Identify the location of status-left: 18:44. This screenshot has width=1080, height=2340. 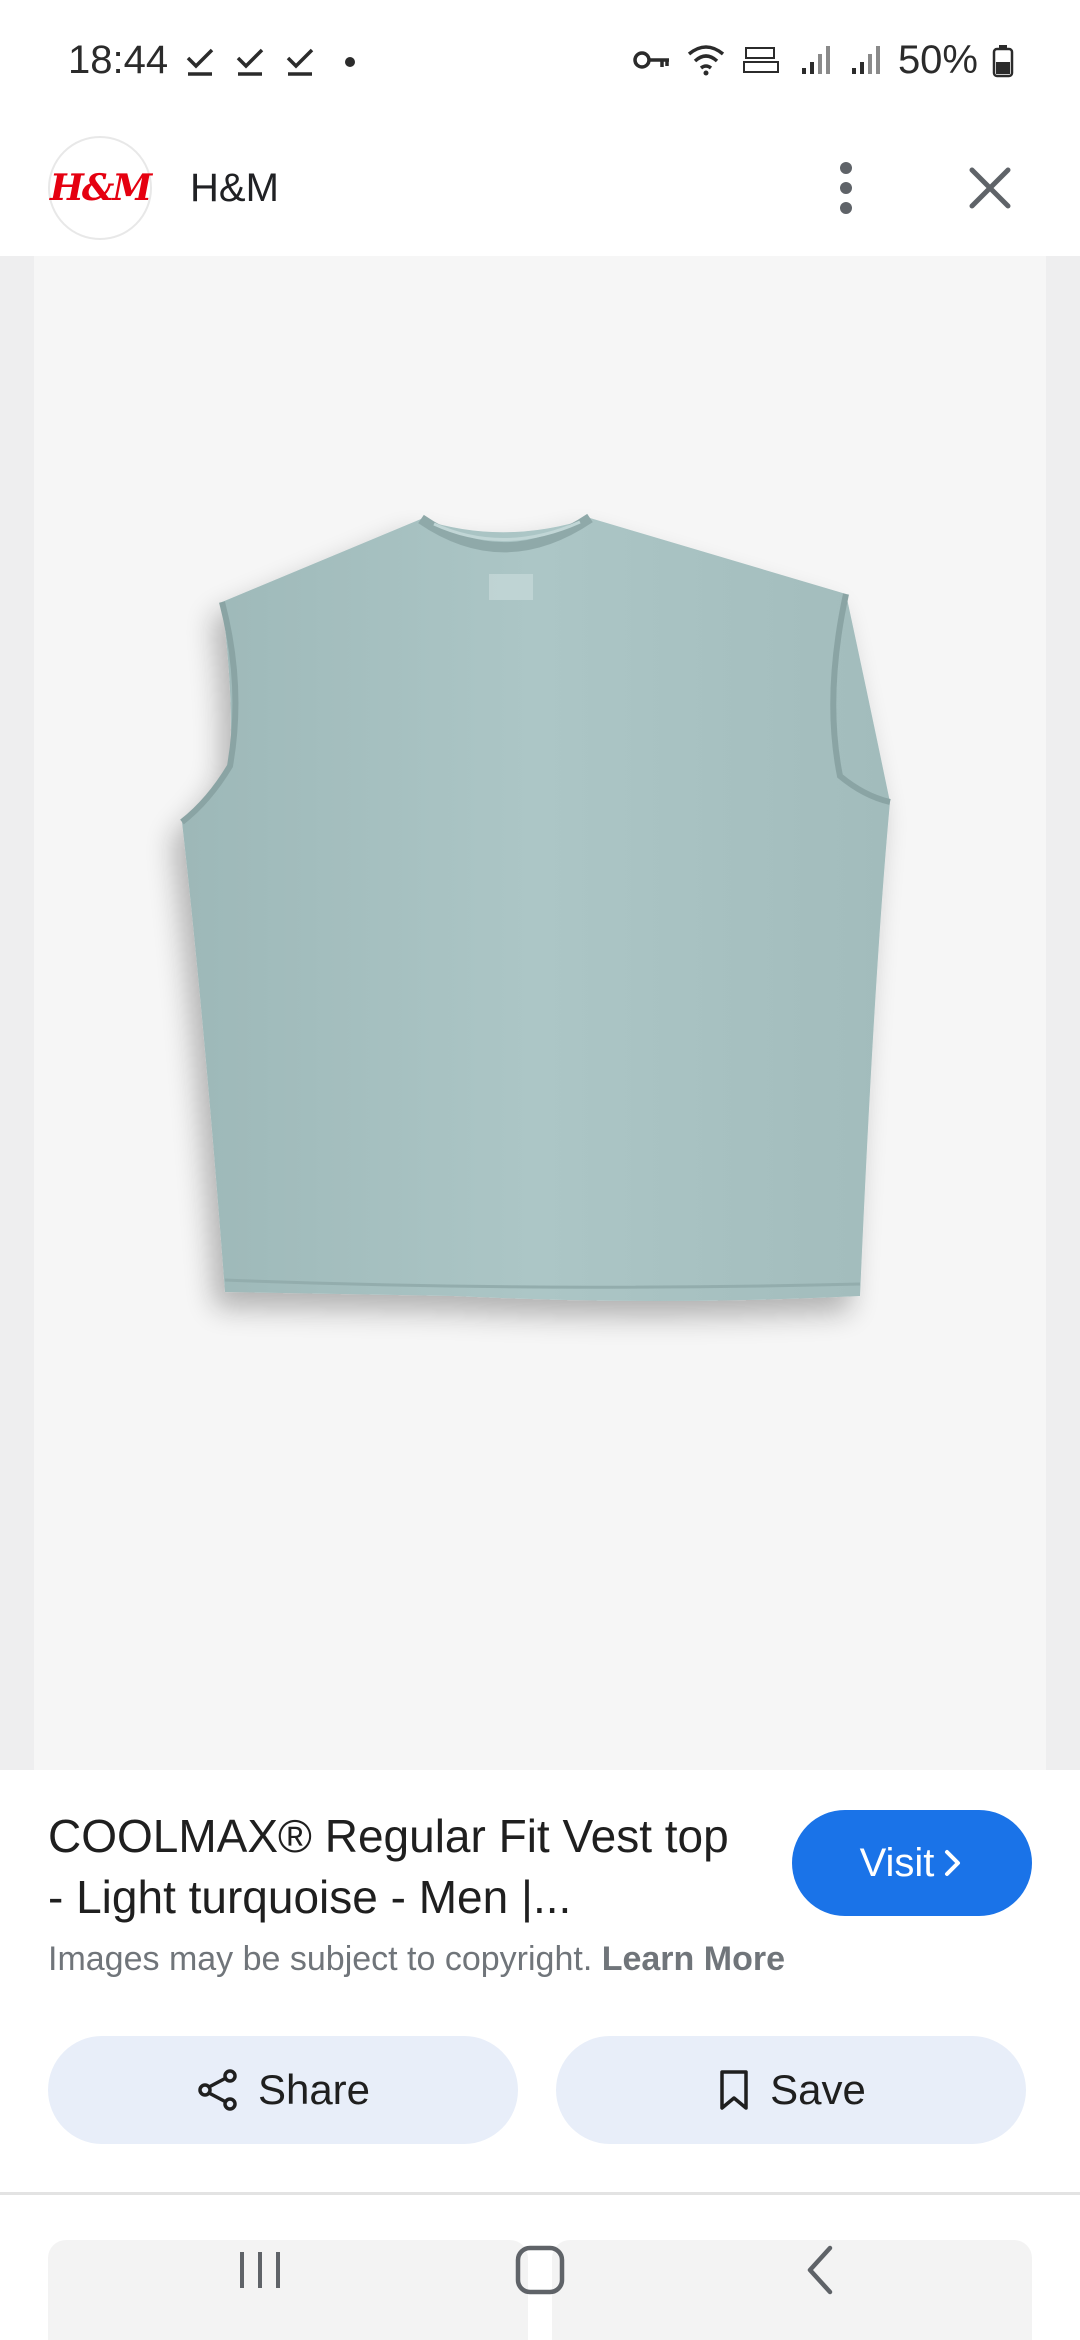
(218, 60).